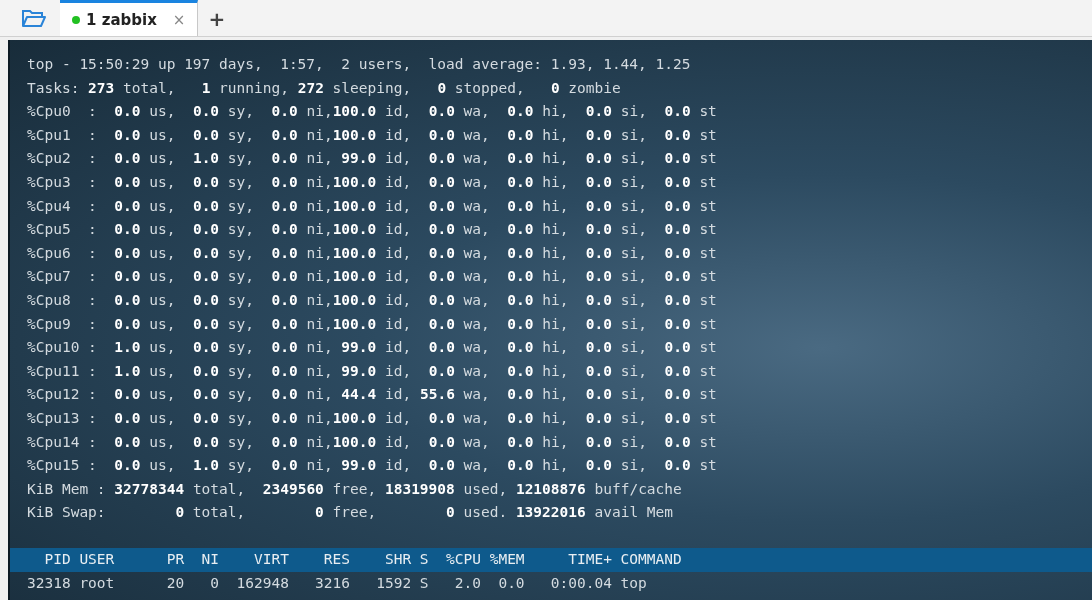 The image size is (1092, 600). Describe the element at coordinates (121, 19) in the screenshot. I see `tab-title: 1 zabbix` at that location.